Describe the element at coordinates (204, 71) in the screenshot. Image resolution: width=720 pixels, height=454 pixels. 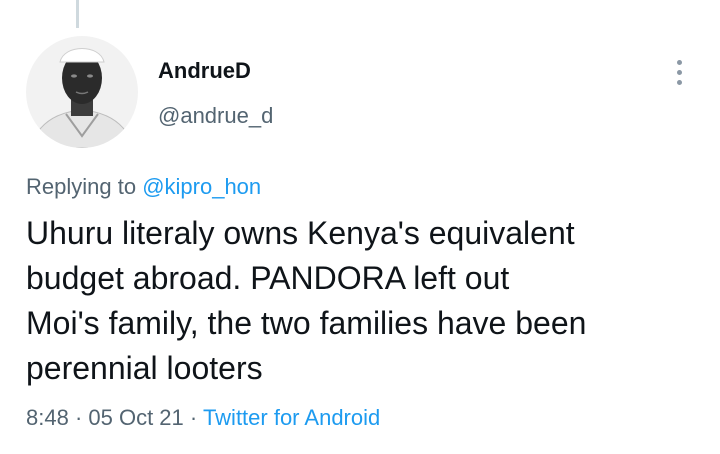
I see `author-name: AndrueD` at that location.